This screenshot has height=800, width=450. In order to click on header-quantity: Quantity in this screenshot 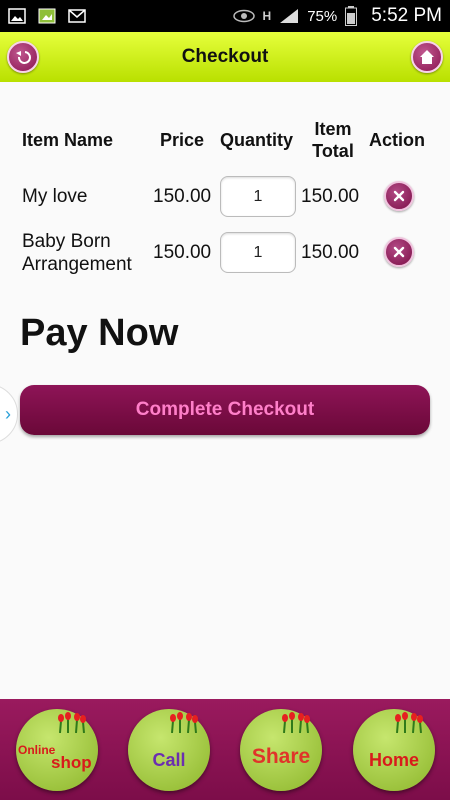, I will do `click(257, 140)`.